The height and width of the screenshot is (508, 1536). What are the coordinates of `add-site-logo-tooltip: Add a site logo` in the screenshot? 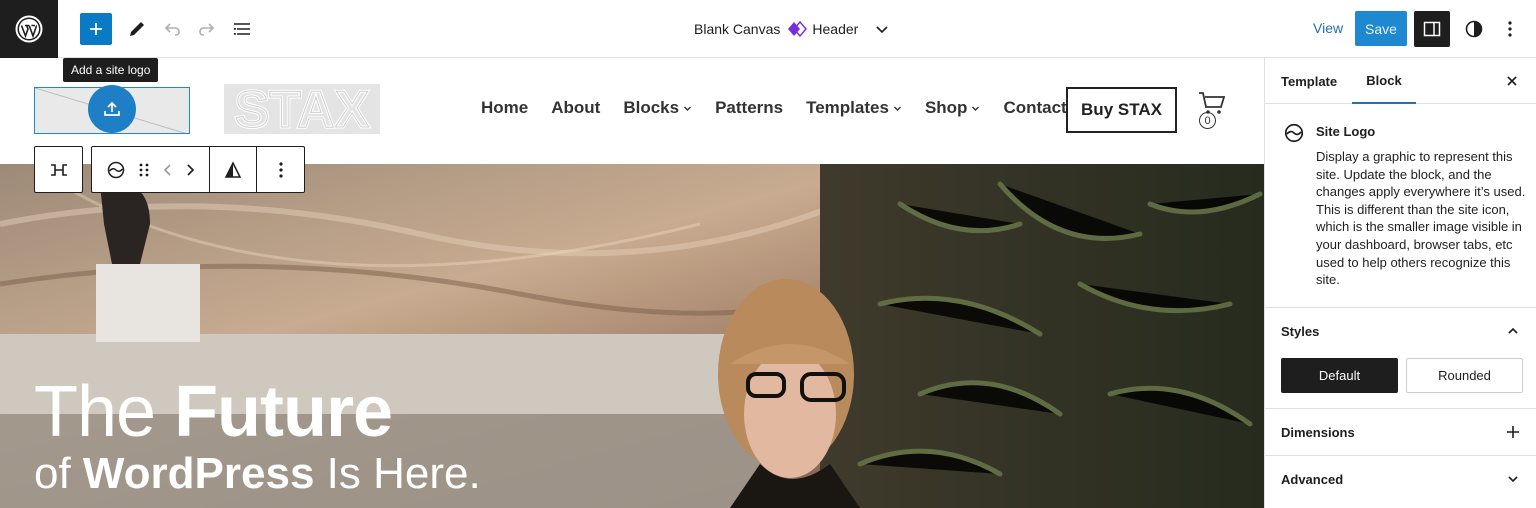 It's located at (111, 70).